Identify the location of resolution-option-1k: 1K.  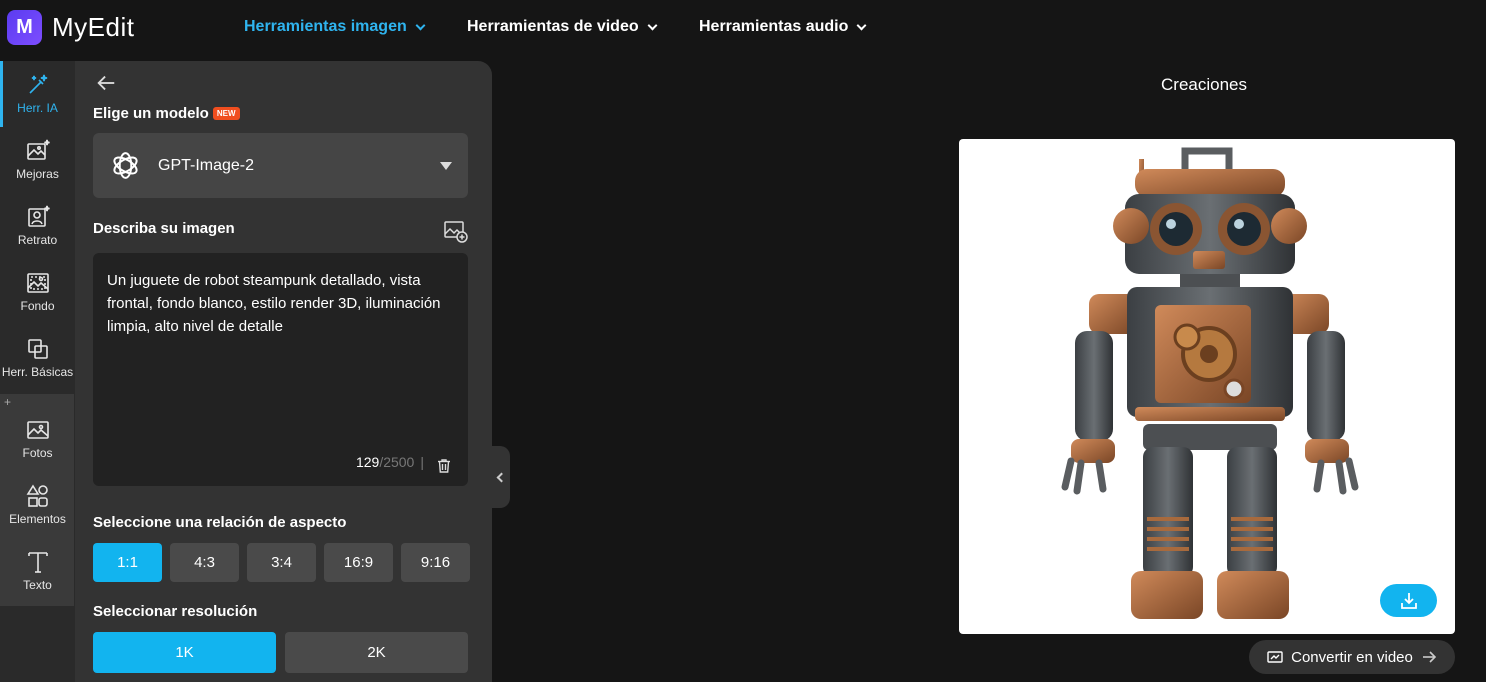
(184, 652).